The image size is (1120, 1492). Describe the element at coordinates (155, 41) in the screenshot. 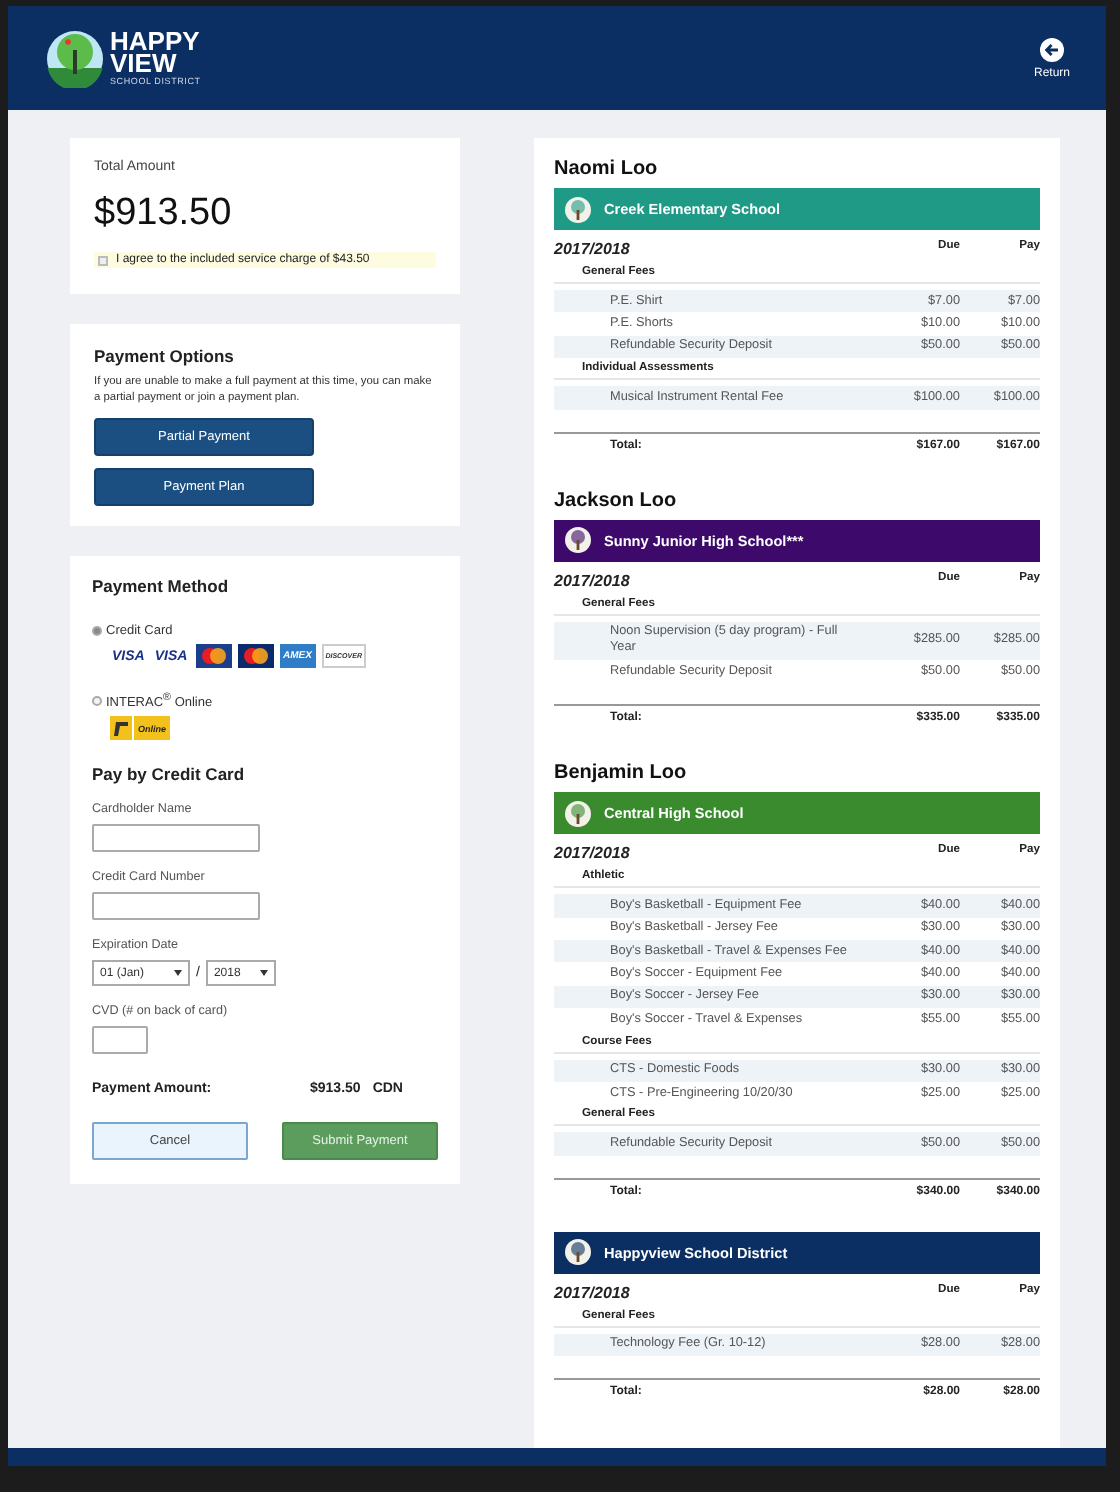

I see `logo-text: HAPPY` at that location.